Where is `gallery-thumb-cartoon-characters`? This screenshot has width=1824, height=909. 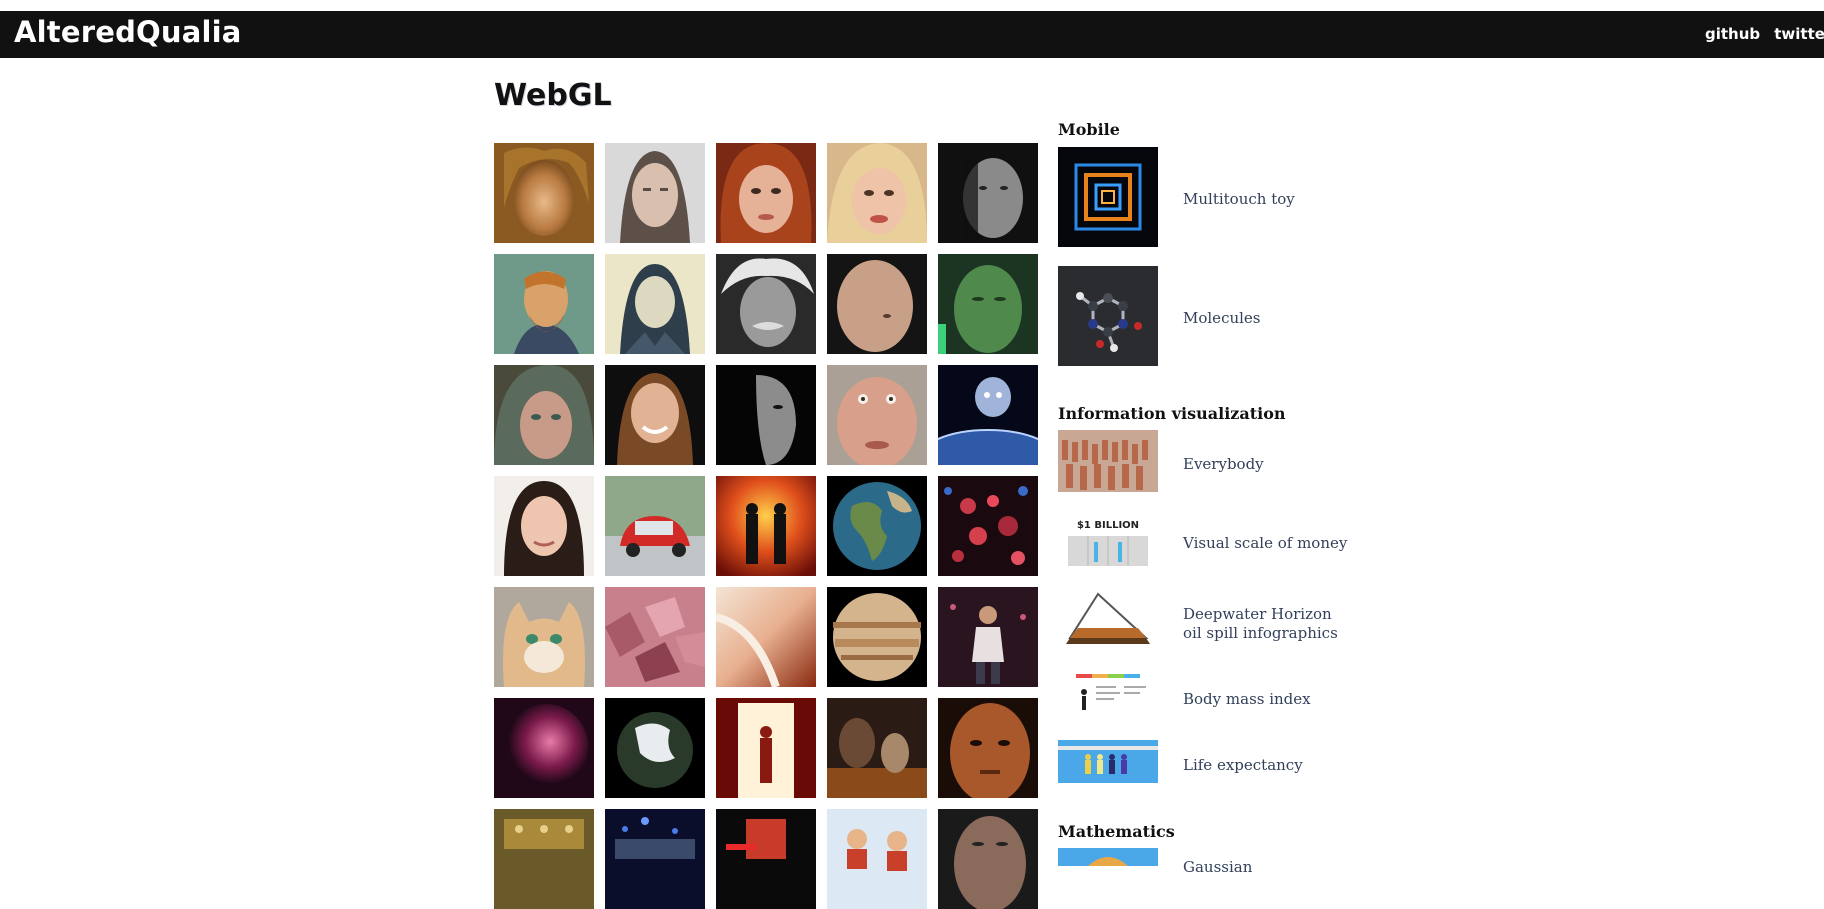
gallery-thumb-cartoon-characters is located at coordinates (877, 859).